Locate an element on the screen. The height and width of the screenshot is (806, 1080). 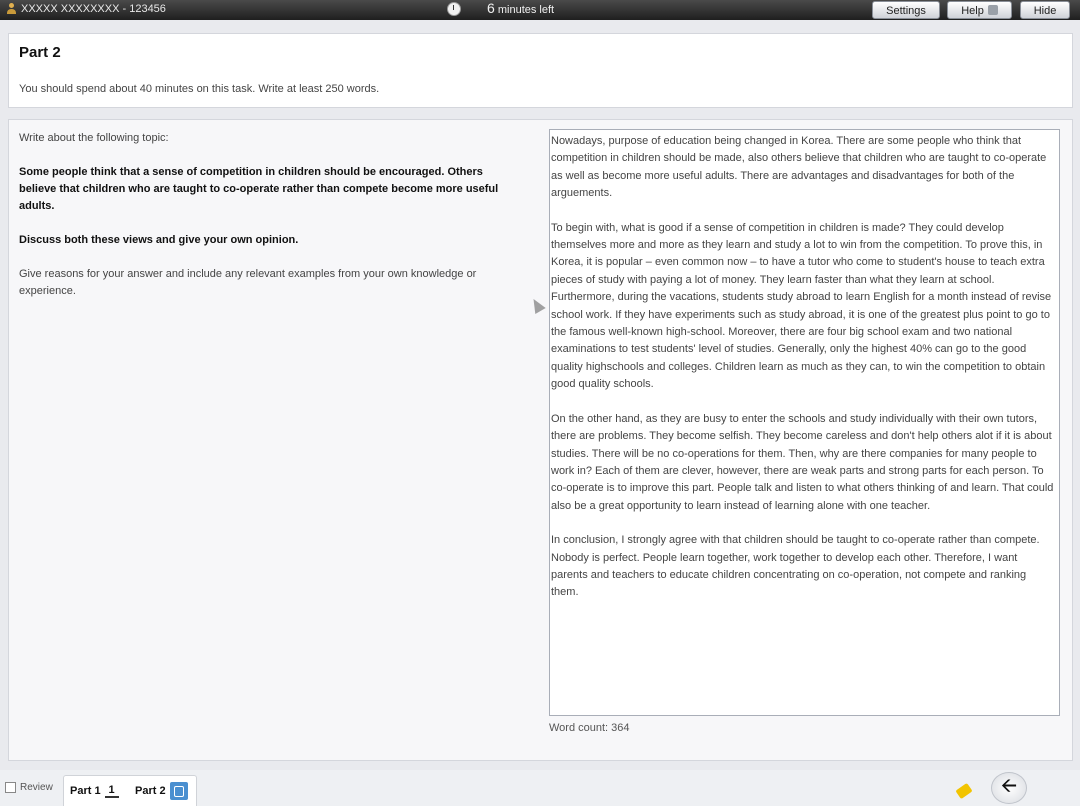
timer-value: 6 is located at coordinates (491, 8).